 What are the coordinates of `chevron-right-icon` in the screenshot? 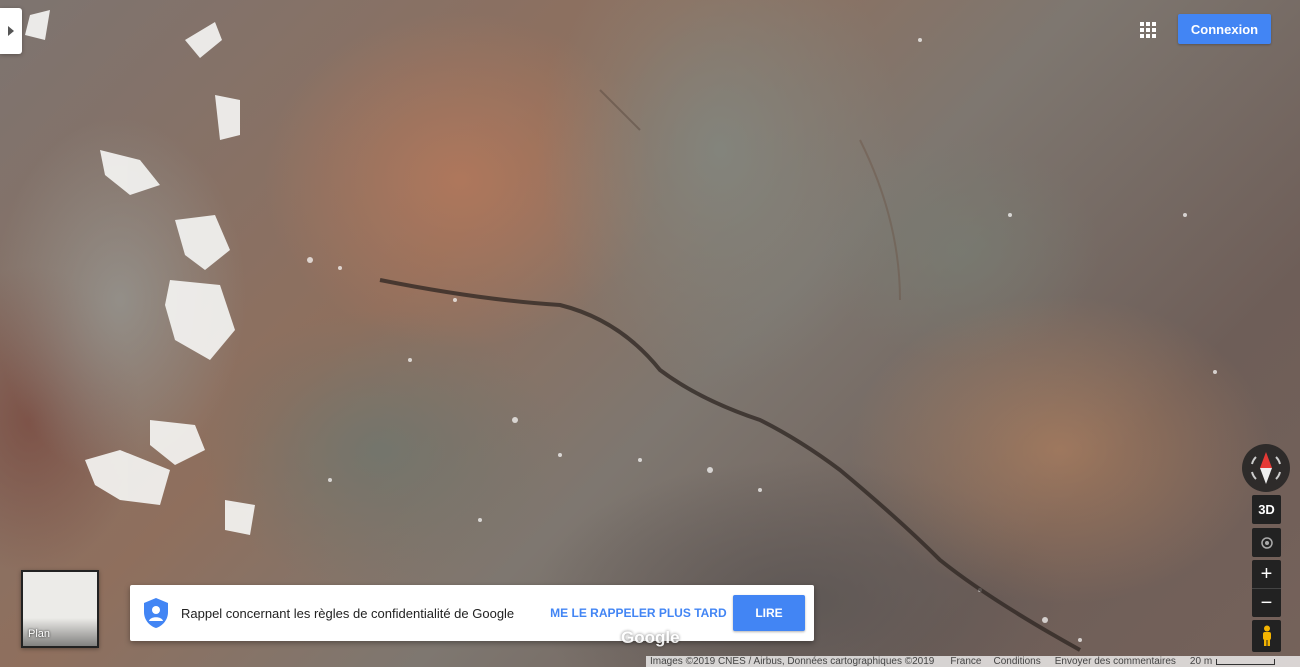 It's located at (11, 31).